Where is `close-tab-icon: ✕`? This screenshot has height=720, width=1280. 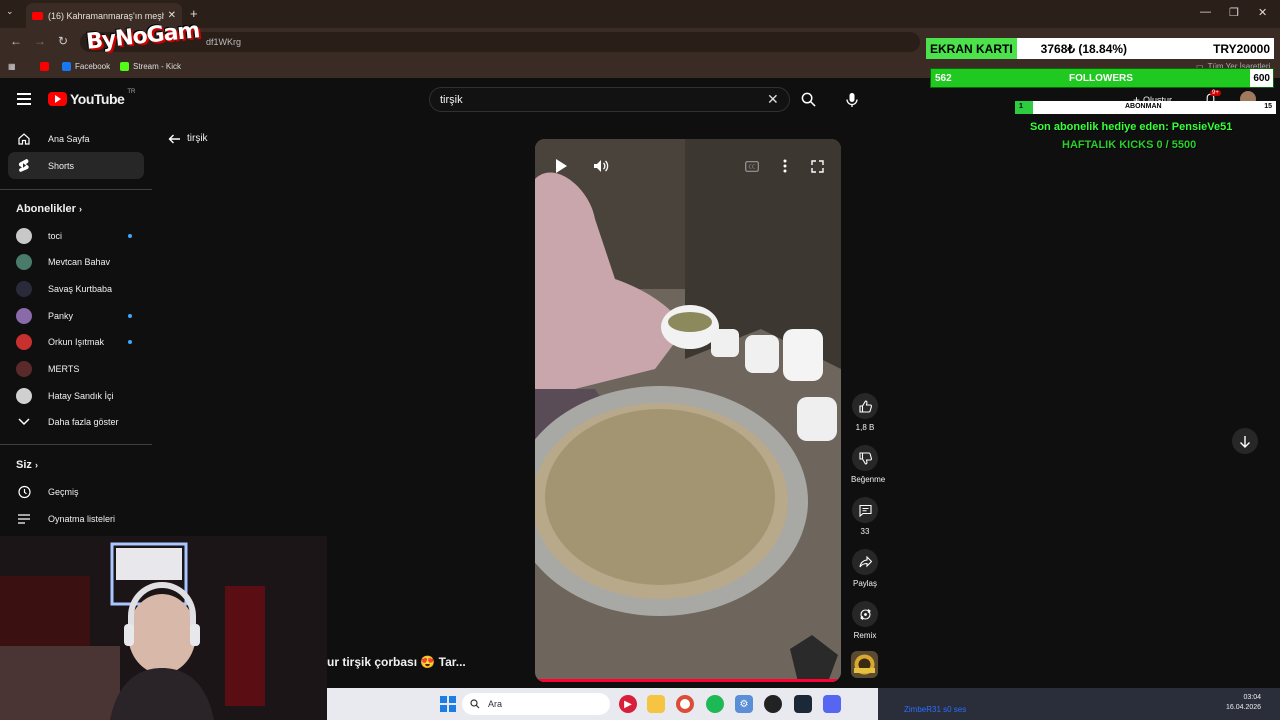 close-tab-icon: ✕ is located at coordinates (172, 15).